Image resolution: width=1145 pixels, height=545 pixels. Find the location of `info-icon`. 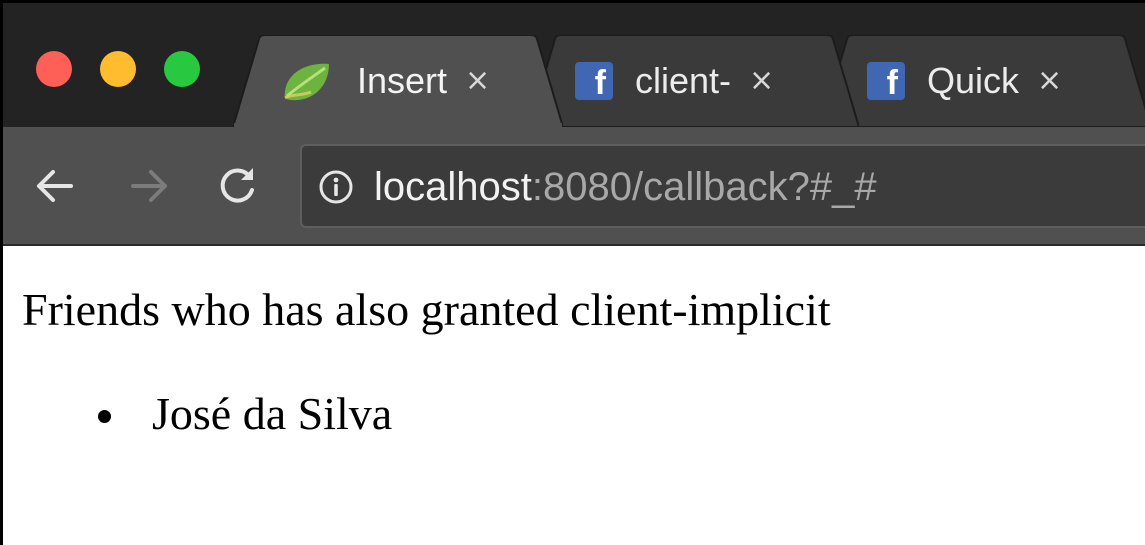

info-icon is located at coordinates (336, 187).